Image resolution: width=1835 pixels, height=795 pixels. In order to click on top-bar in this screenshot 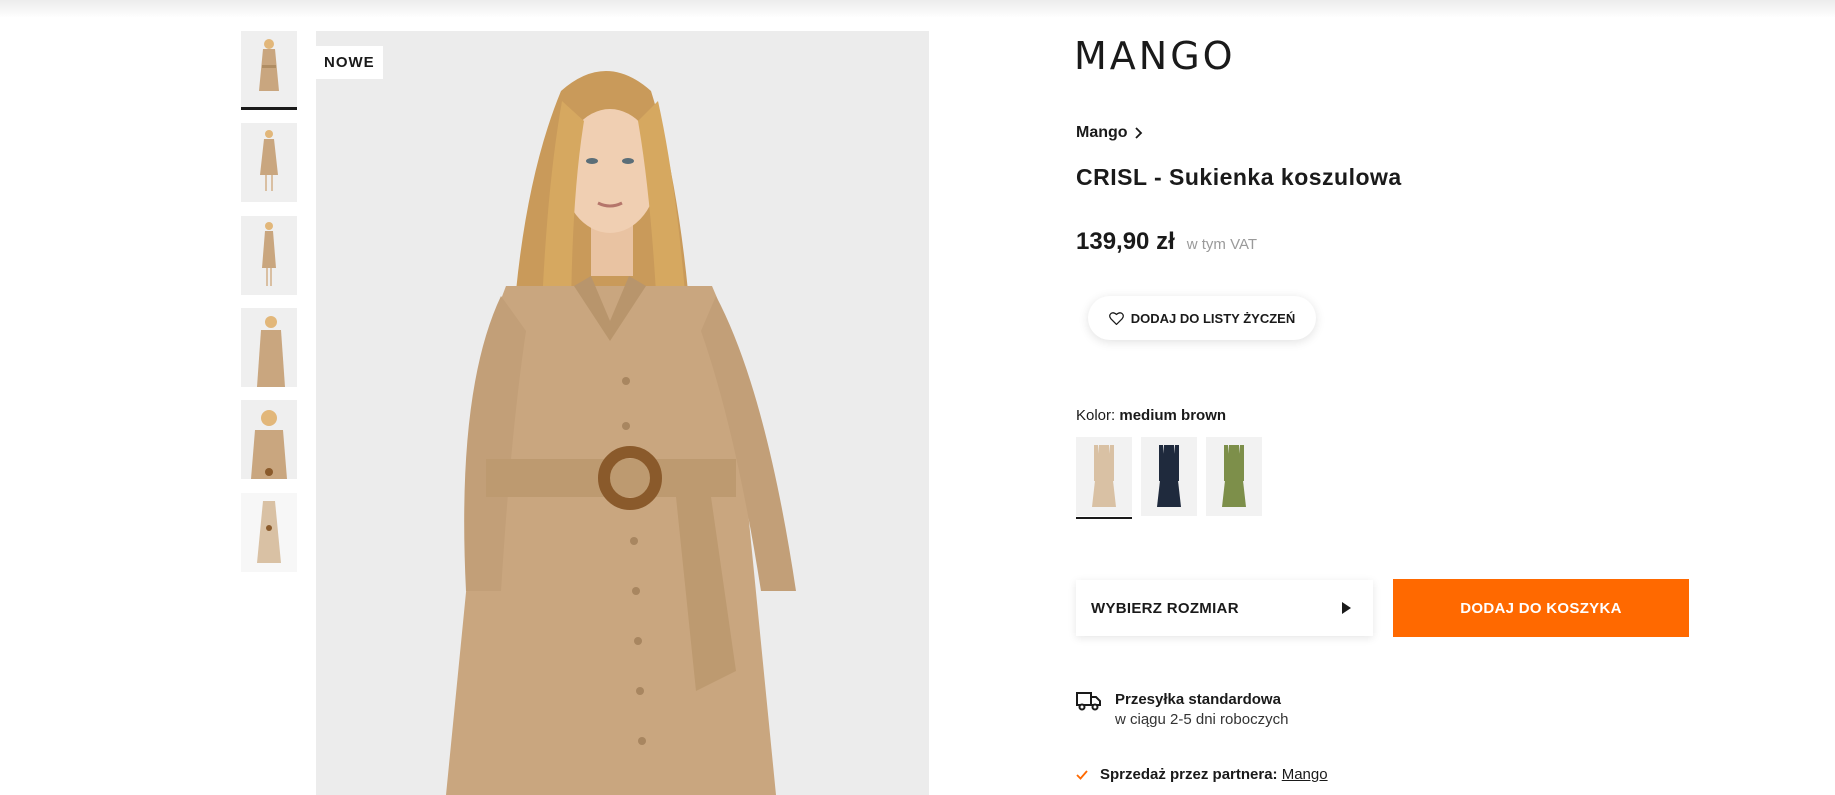, I will do `click(917, 9)`.